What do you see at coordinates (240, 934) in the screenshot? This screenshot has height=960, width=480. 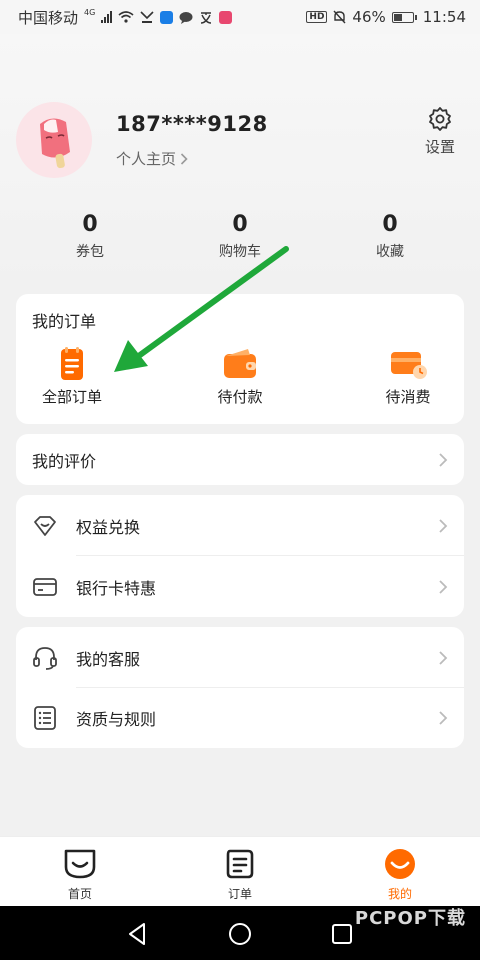 I see `home-icon` at bounding box center [240, 934].